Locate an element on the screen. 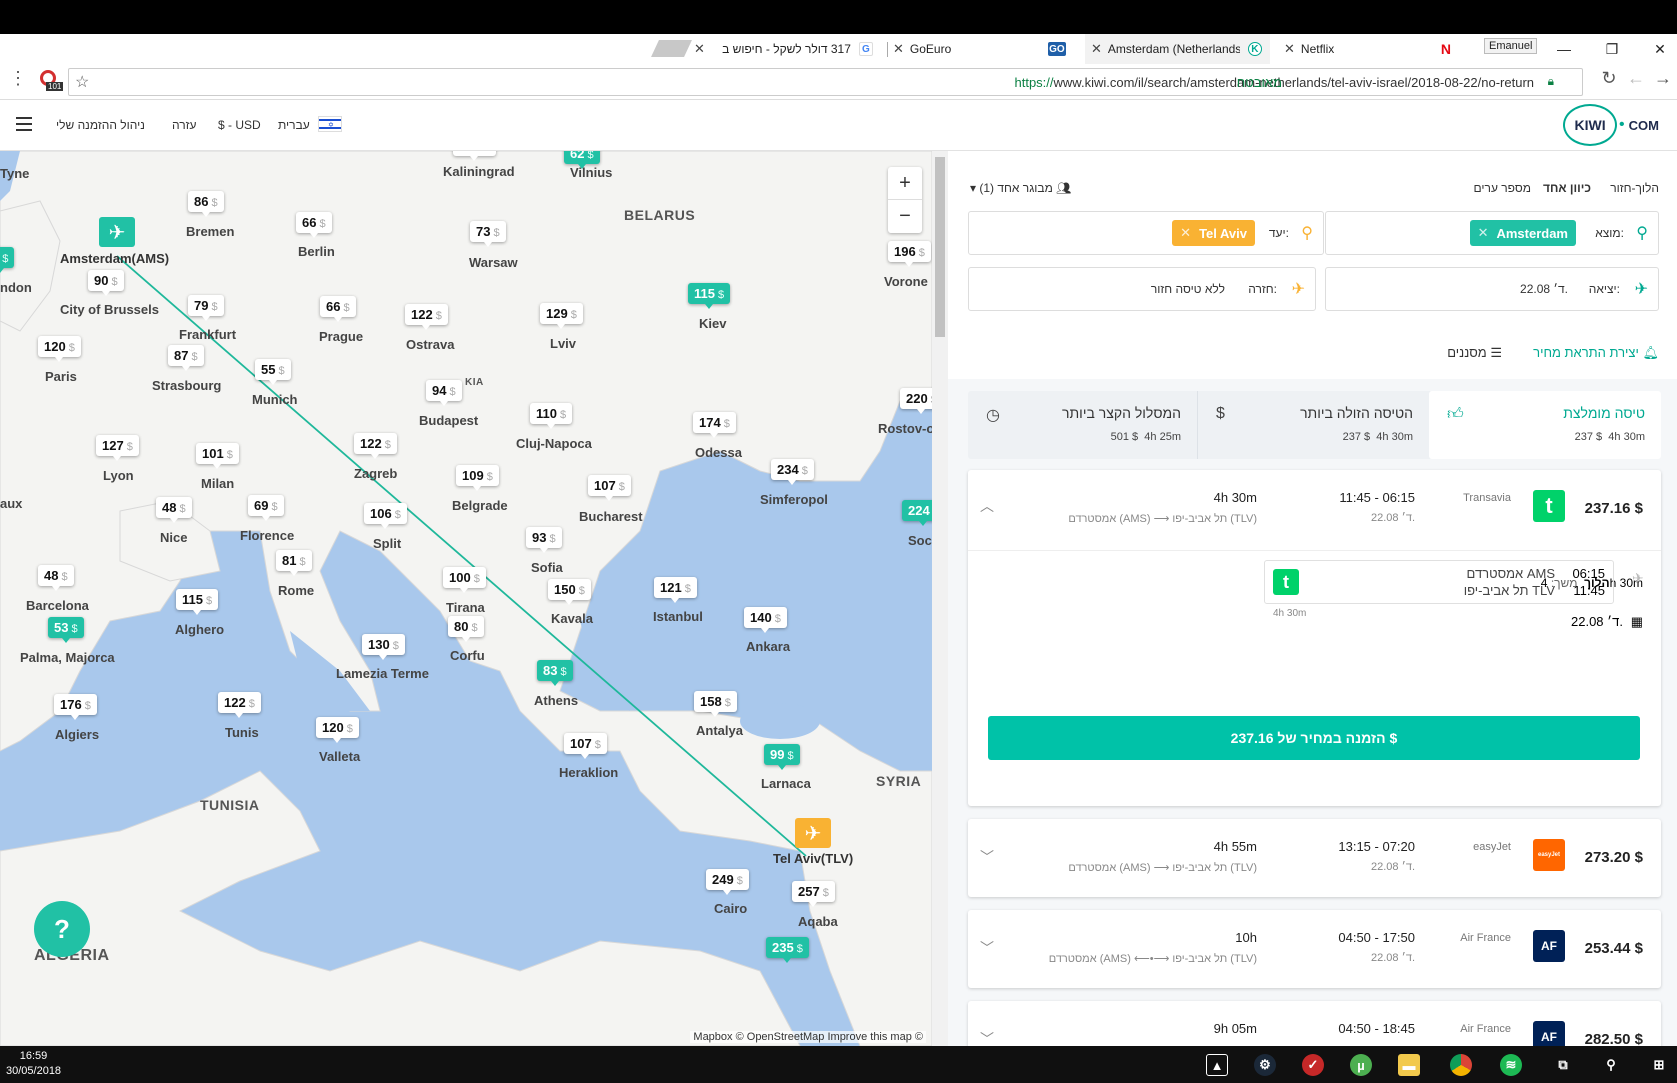 The width and height of the screenshot is (1677, 1083). passengers-selector: ▾ מבוגר אחד (1) 👥︎ is located at coordinates (1020, 188).